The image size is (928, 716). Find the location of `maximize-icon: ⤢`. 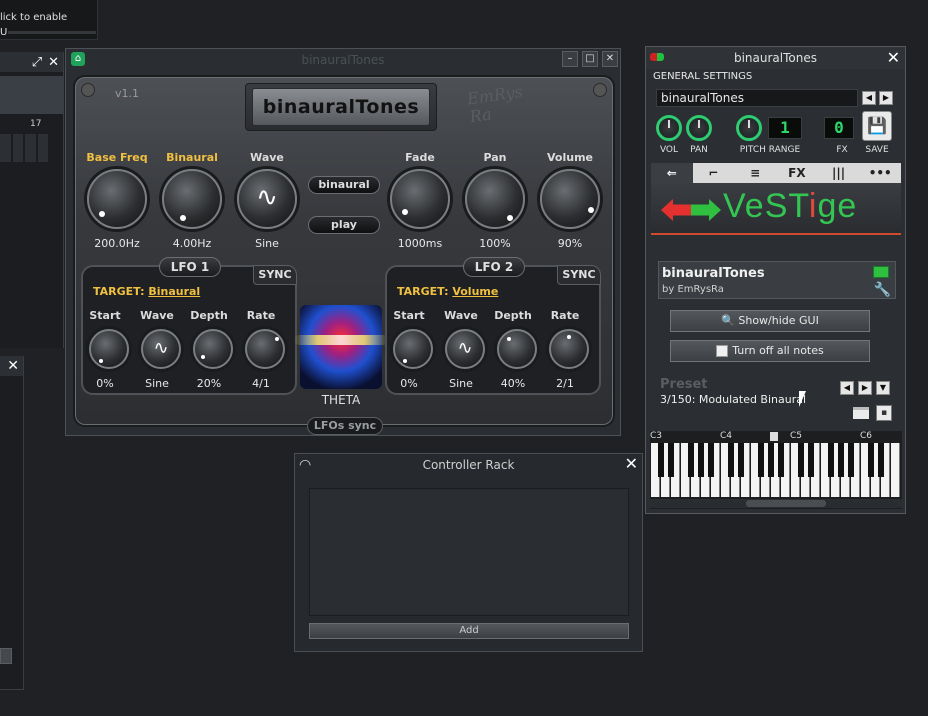

maximize-icon: ⤢ is located at coordinates (37, 62).